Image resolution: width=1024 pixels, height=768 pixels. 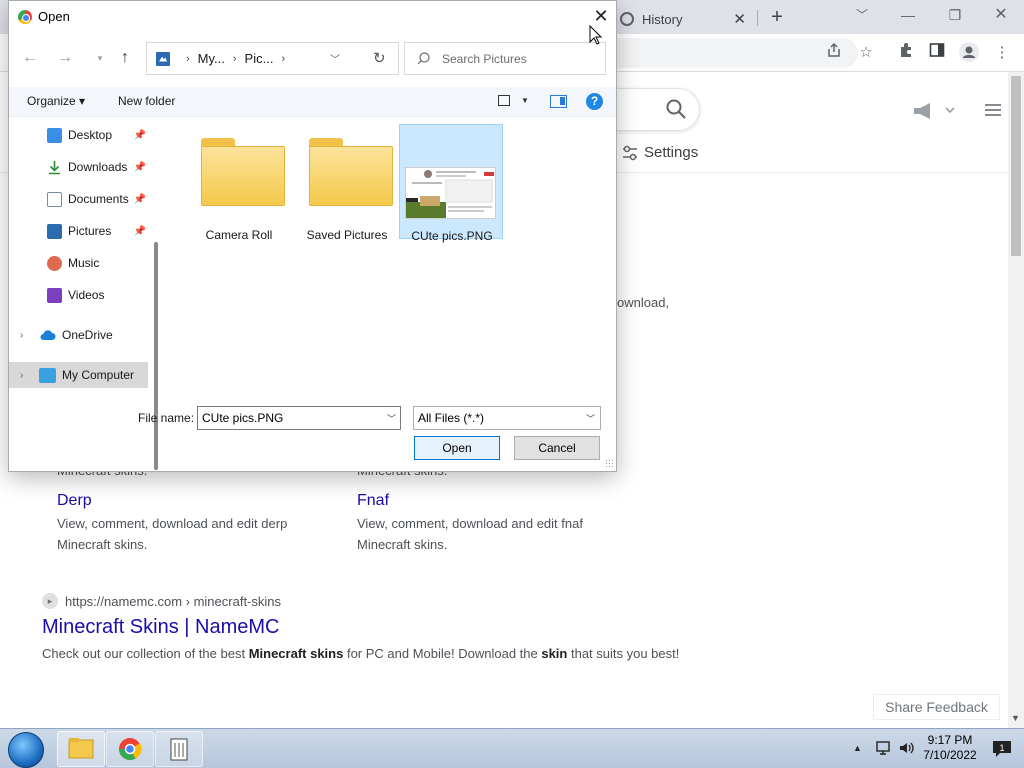 What do you see at coordinates (907, 748) in the screenshot?
I see `volume-icon` at bounding box center [907, 748].